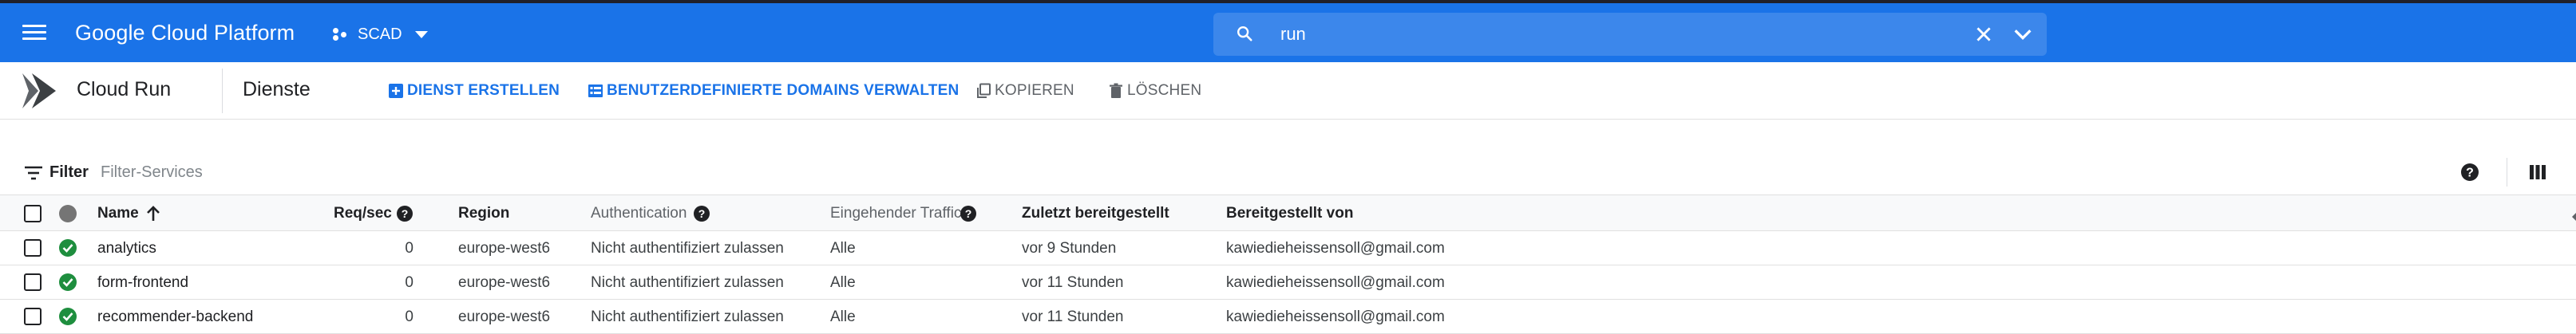  Describe the element at coordinates (34, 173) in the screenshot. I see `filter-icon` at that location.